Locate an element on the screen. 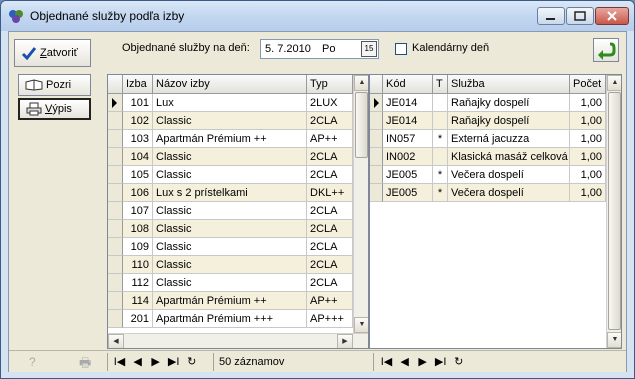 Image resolution: width=635 pixels, height=379 pixels. table-cell: Lux is located at coordinates (230, 103).